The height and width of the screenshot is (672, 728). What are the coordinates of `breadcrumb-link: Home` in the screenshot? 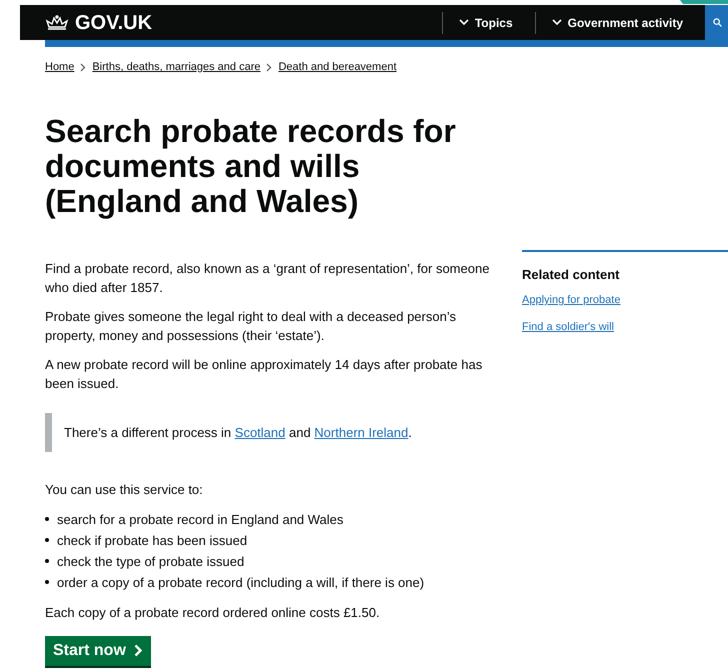 It's located at (59, 67).